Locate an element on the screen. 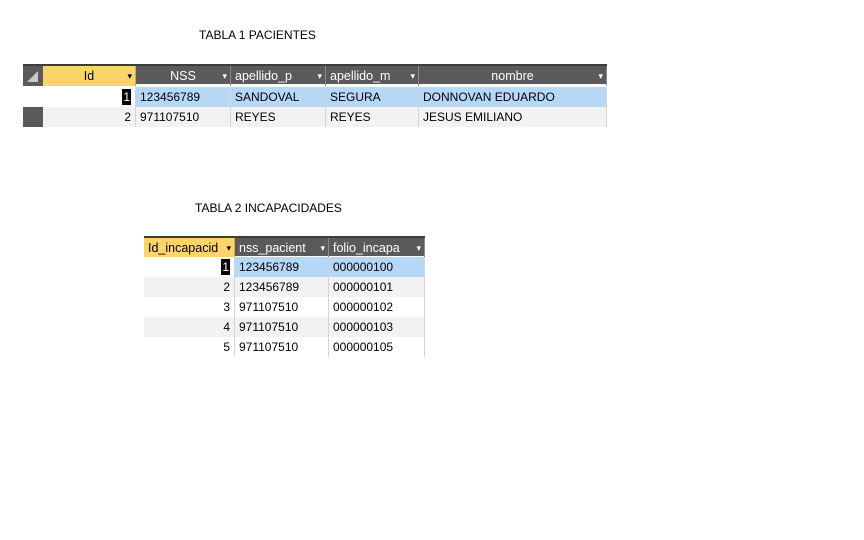 The width and height of the screenshot is (864, 540). cell-apellido-m: REYES is located at coordinates (372, 117).